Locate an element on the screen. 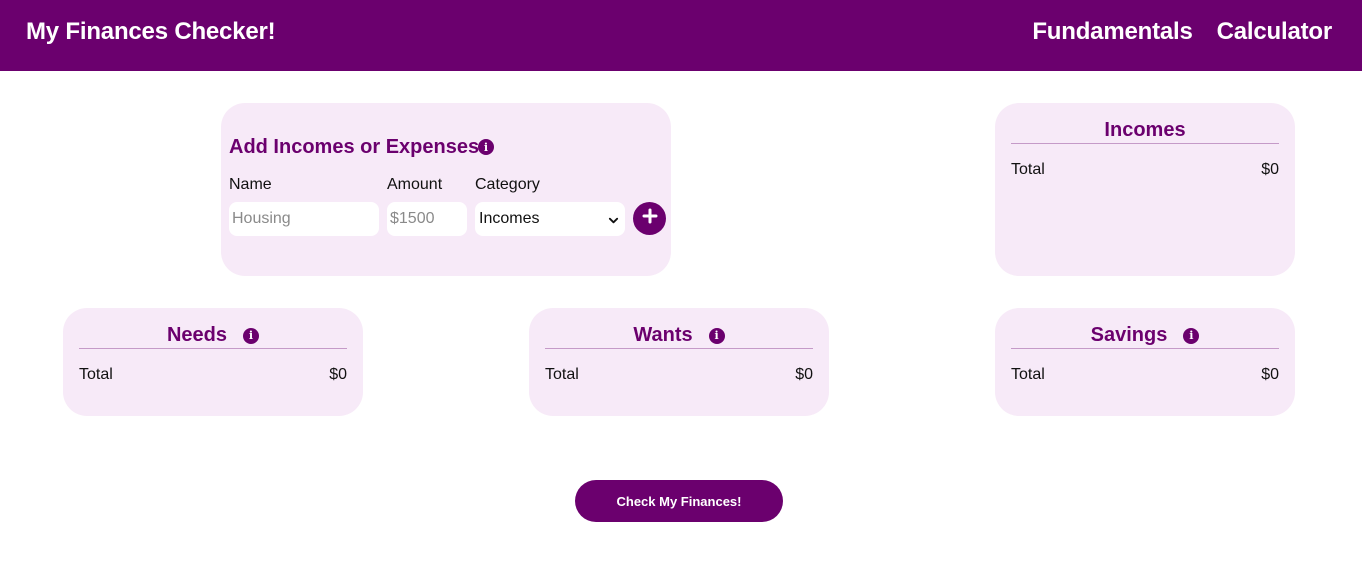 The width and height of the screenshot is (1362, 571). savings-header: Savings i is located at coordinates (1145, 336).